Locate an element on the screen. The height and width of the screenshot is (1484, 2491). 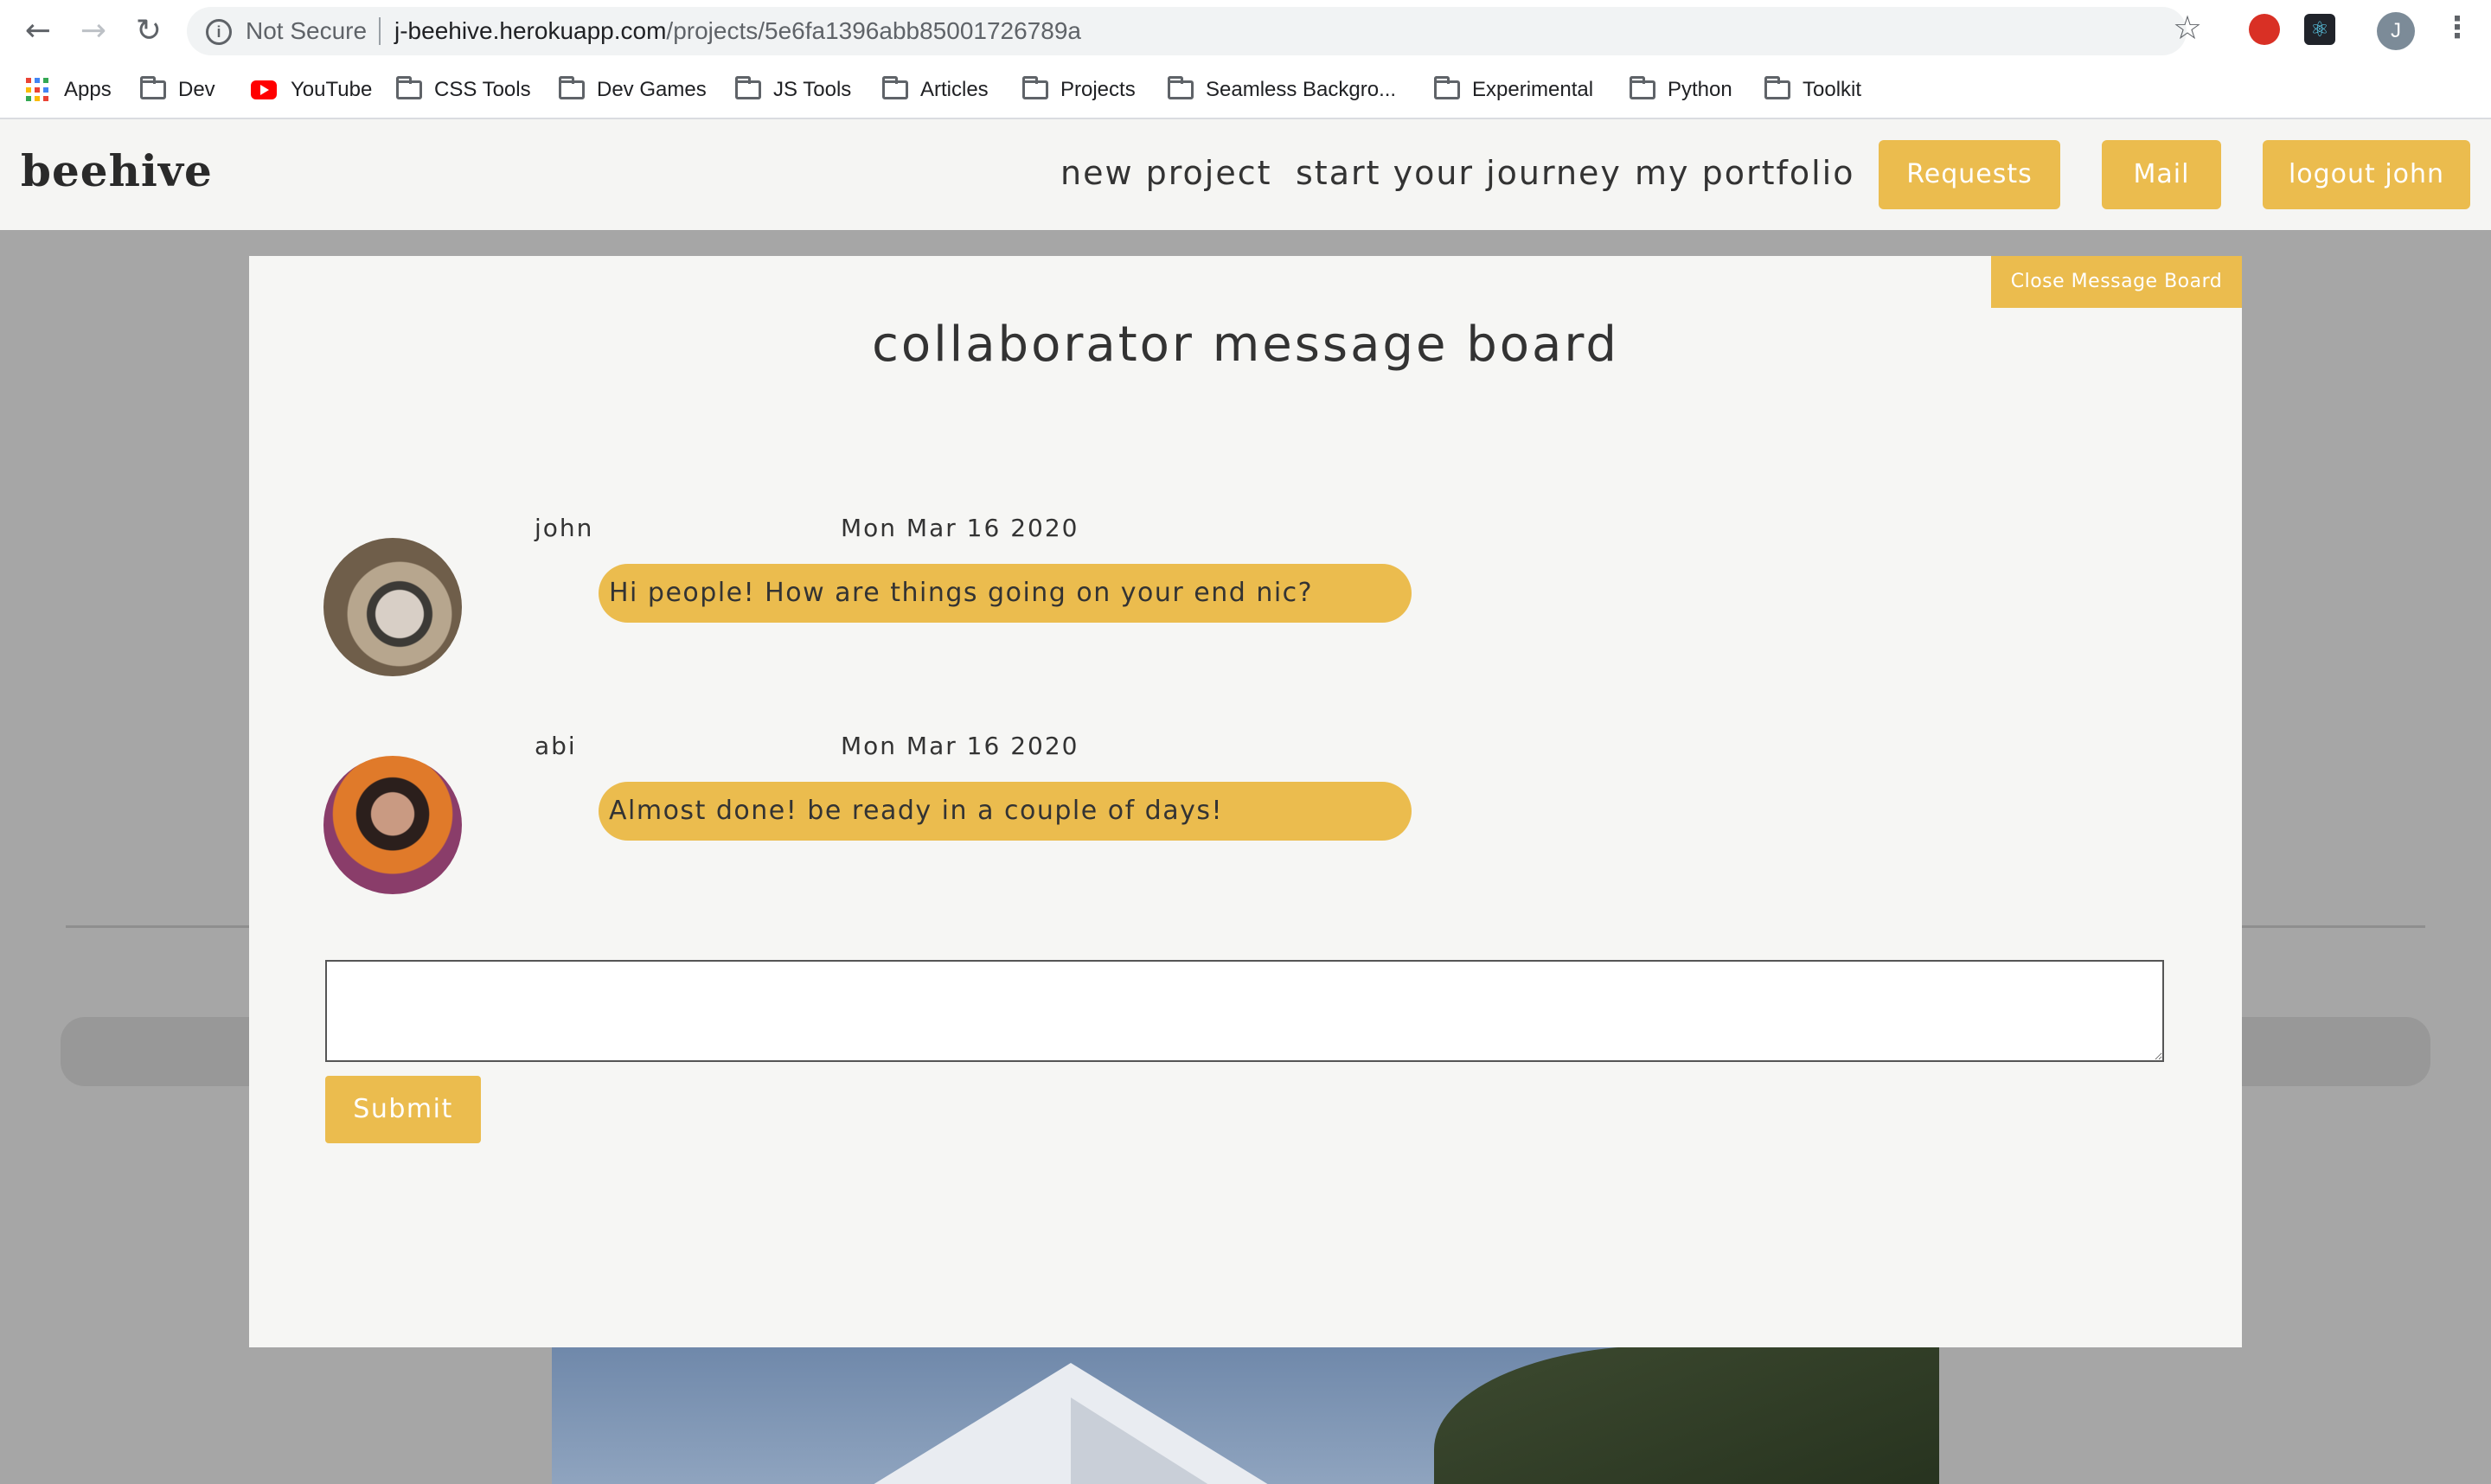
bookmark-dev: Dev is located at coordinates (178, 90).